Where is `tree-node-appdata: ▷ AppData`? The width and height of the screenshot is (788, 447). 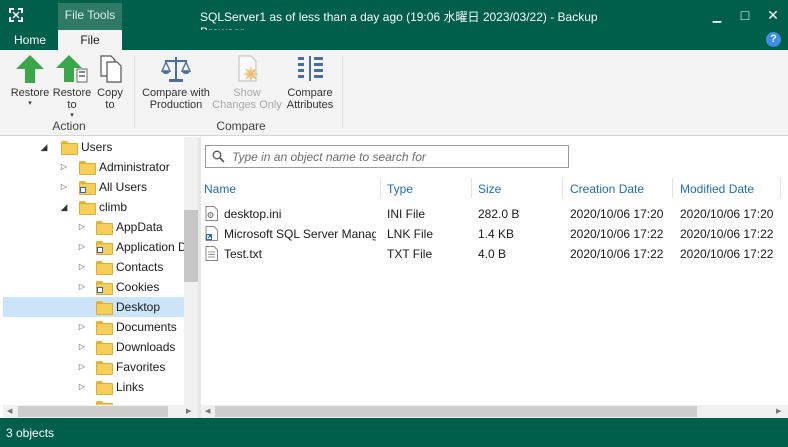 tree-node-appdata: ▷ AppData is located at coordinates (93, 227).